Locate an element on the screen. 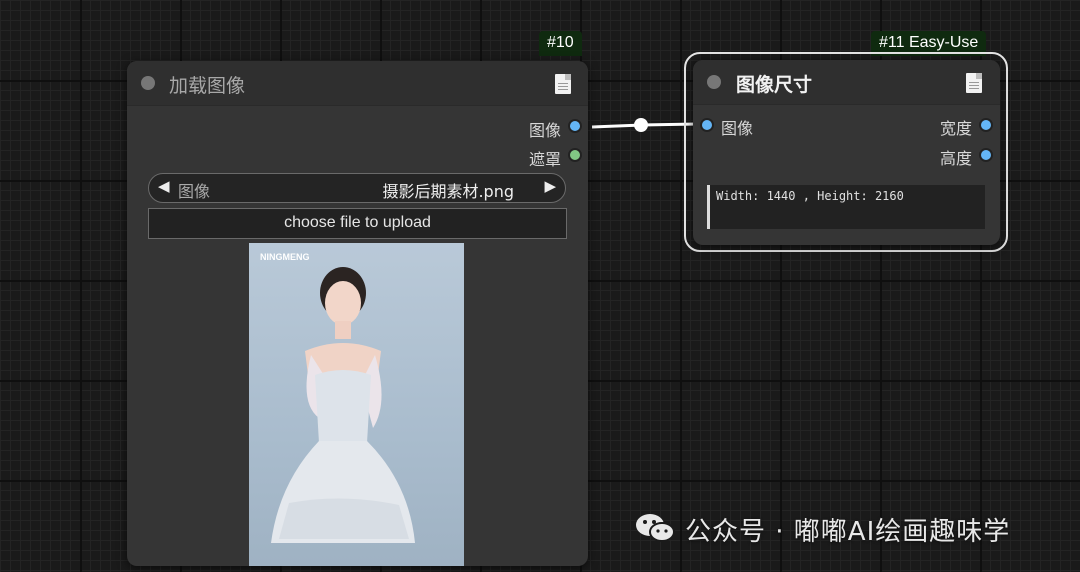 The image size is (1080, 572). link-path is located at coordinates (644, 125).